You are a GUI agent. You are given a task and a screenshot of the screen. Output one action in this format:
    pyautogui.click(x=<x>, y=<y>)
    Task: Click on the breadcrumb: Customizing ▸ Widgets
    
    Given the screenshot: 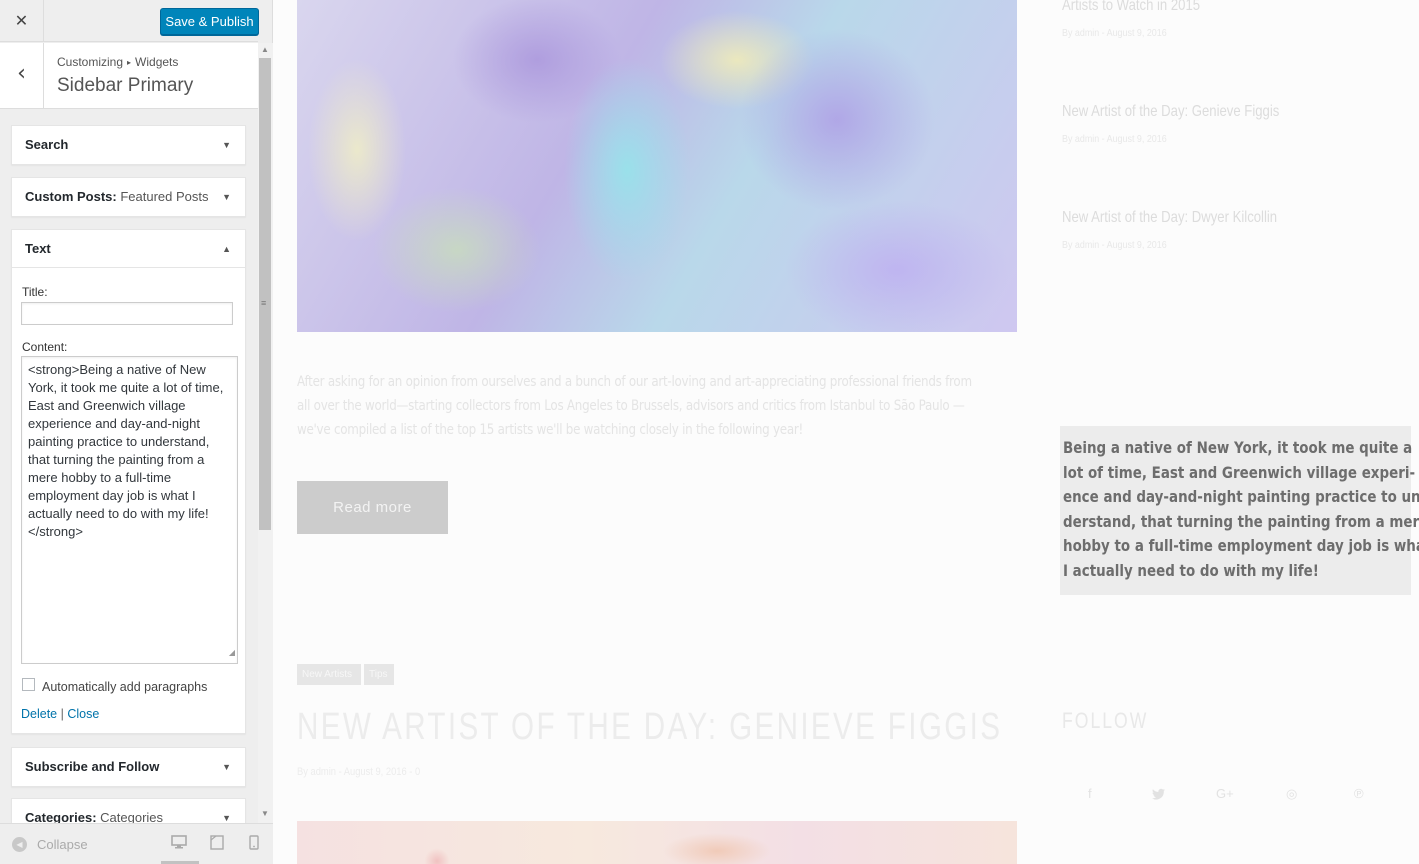 What is the action you would take?
    pyautogui.click(x=117, y=62)
    